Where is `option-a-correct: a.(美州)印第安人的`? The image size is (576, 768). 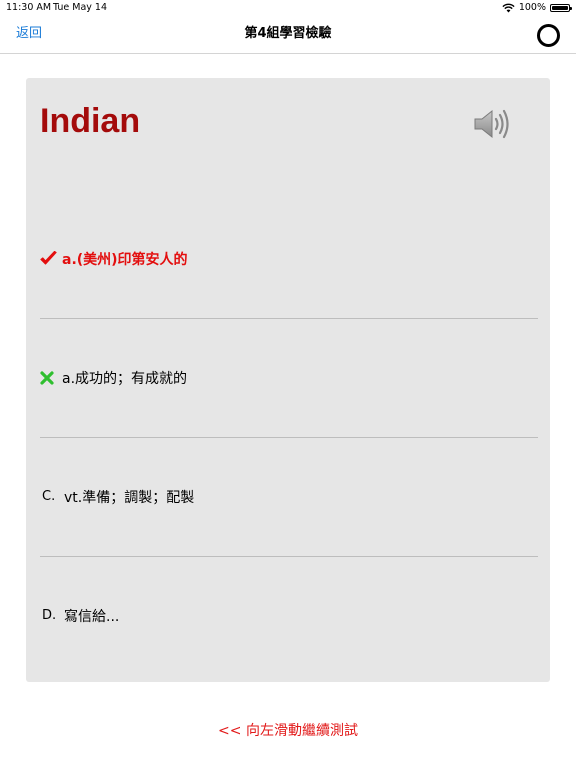
option-a-correct: a.(美州)印第安人的 is located at coordinates (289, 259).